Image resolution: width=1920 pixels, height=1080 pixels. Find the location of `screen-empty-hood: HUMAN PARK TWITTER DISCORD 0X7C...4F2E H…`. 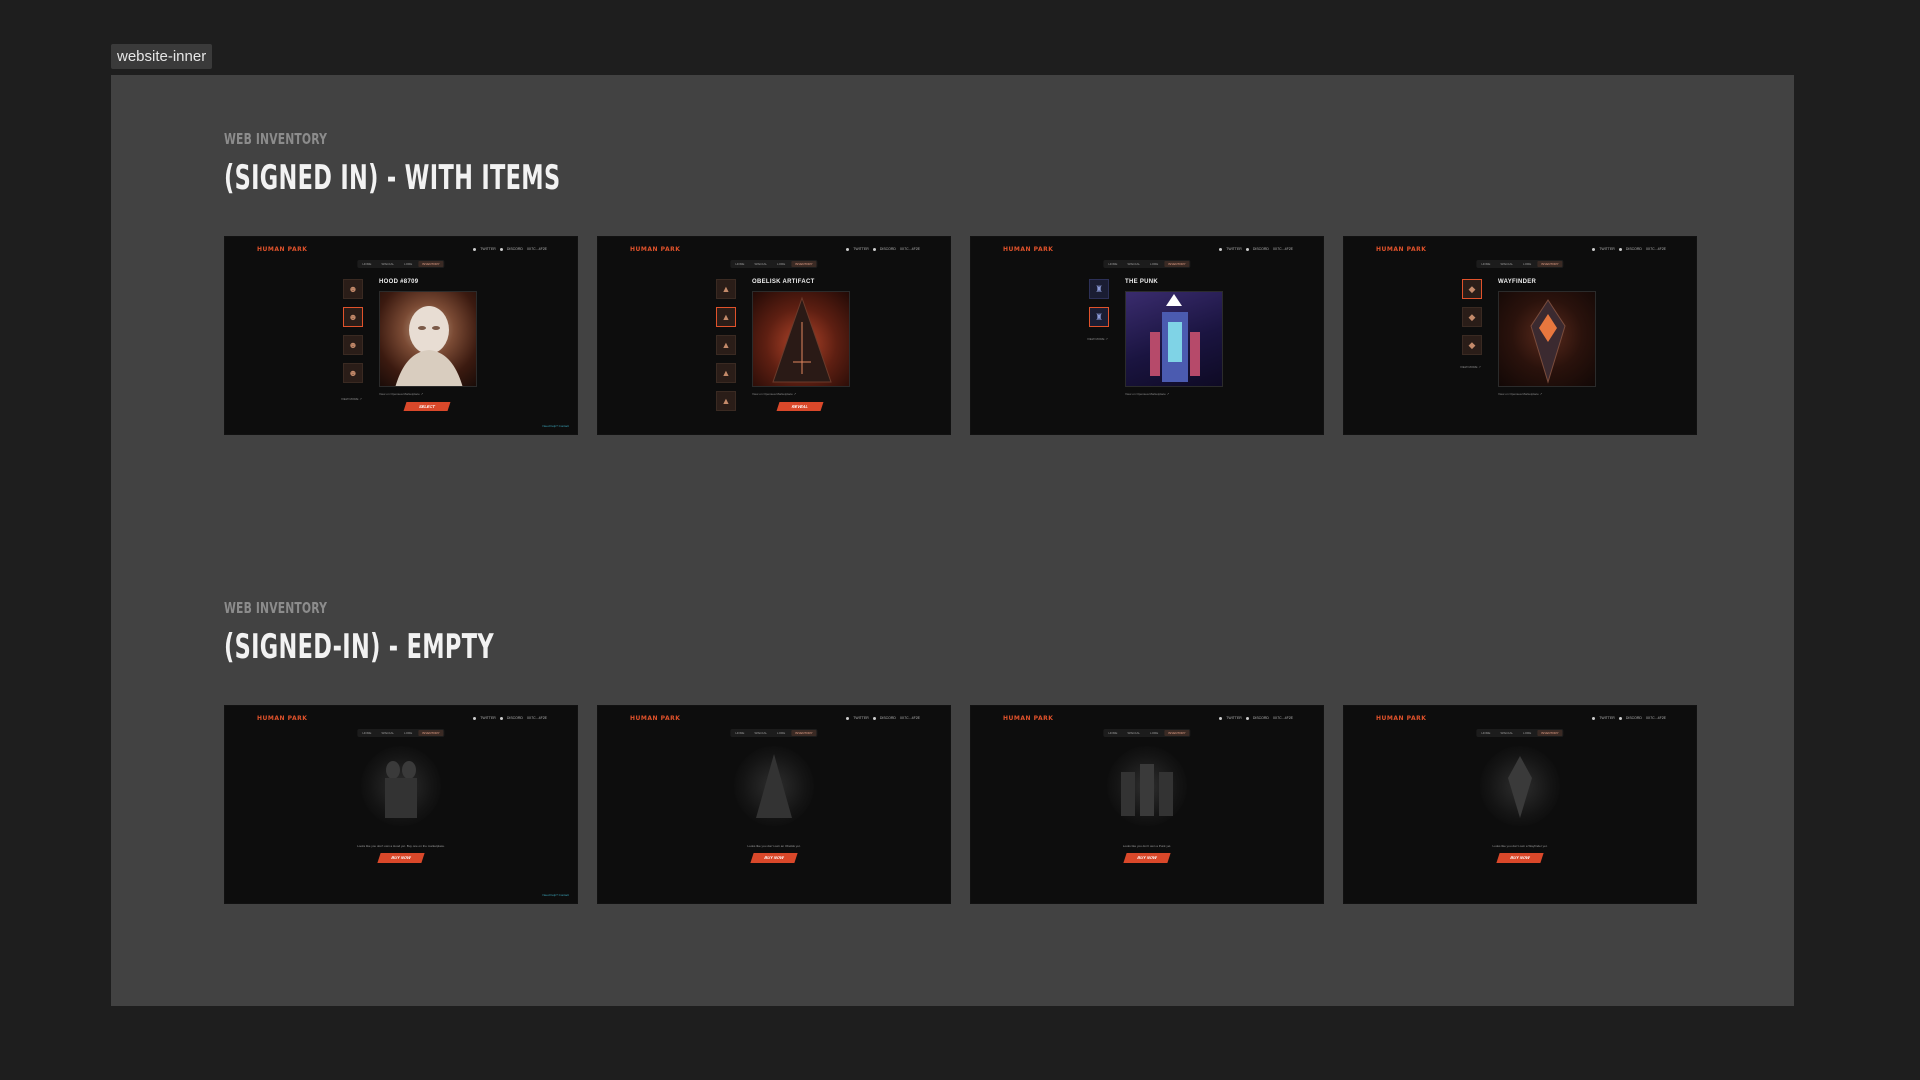

screen-empty-hood: HUMAN PARK TWITTER DISCORD 0X7C...4F2E H… is located at coordinates (401, 804).